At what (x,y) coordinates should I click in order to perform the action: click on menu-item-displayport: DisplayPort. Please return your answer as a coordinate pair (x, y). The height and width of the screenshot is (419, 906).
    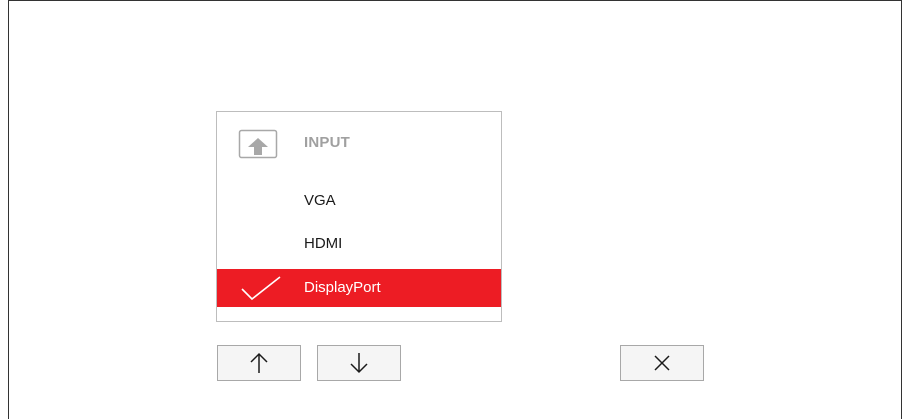
    Looking at the image, I should click on (359, 288).